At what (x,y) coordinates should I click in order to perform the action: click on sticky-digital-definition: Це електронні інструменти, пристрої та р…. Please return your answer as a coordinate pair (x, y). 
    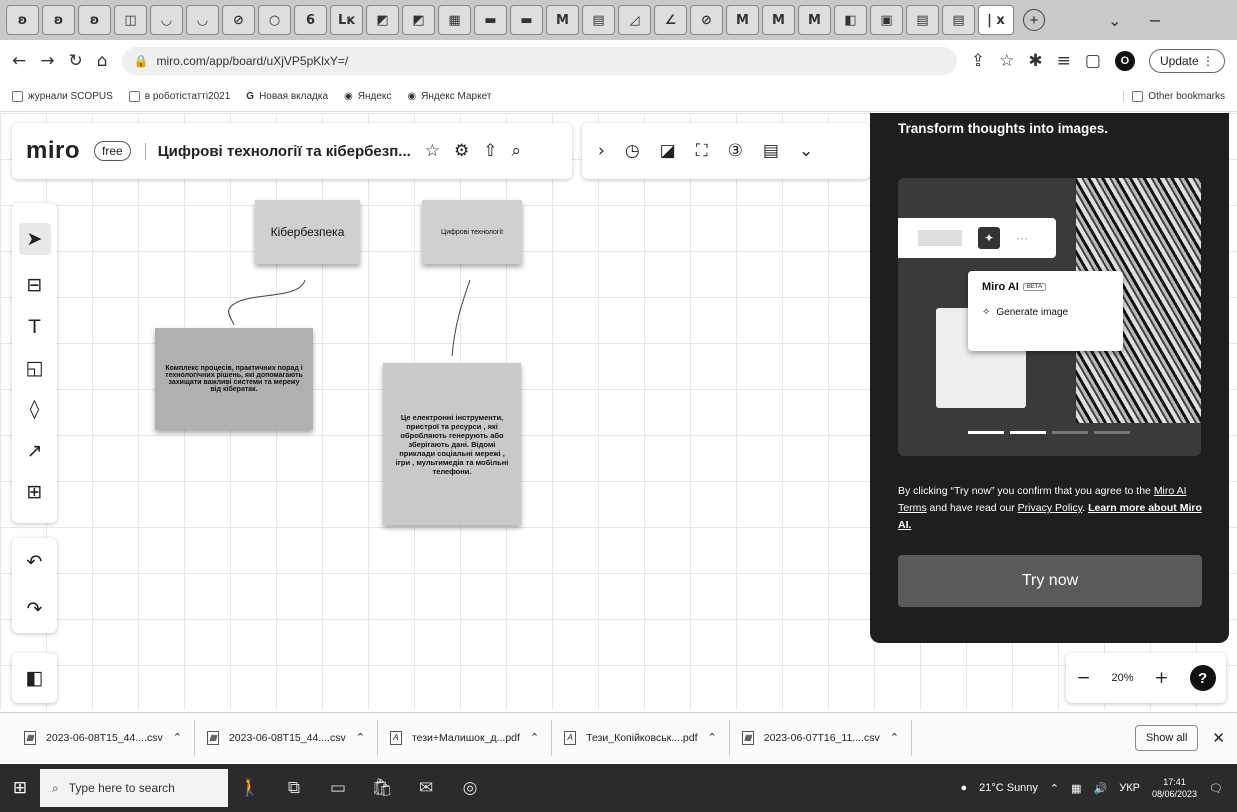
    Looking at the image, I should click on (452, 444).